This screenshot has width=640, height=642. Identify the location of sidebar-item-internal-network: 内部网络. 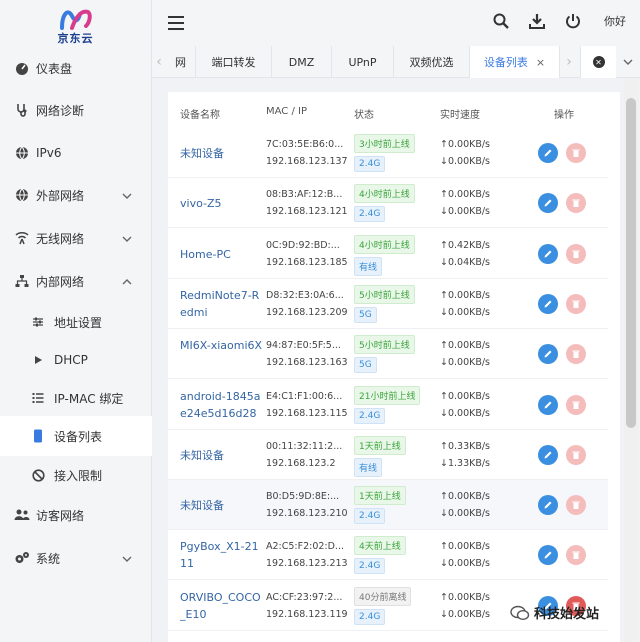
(76, 281).